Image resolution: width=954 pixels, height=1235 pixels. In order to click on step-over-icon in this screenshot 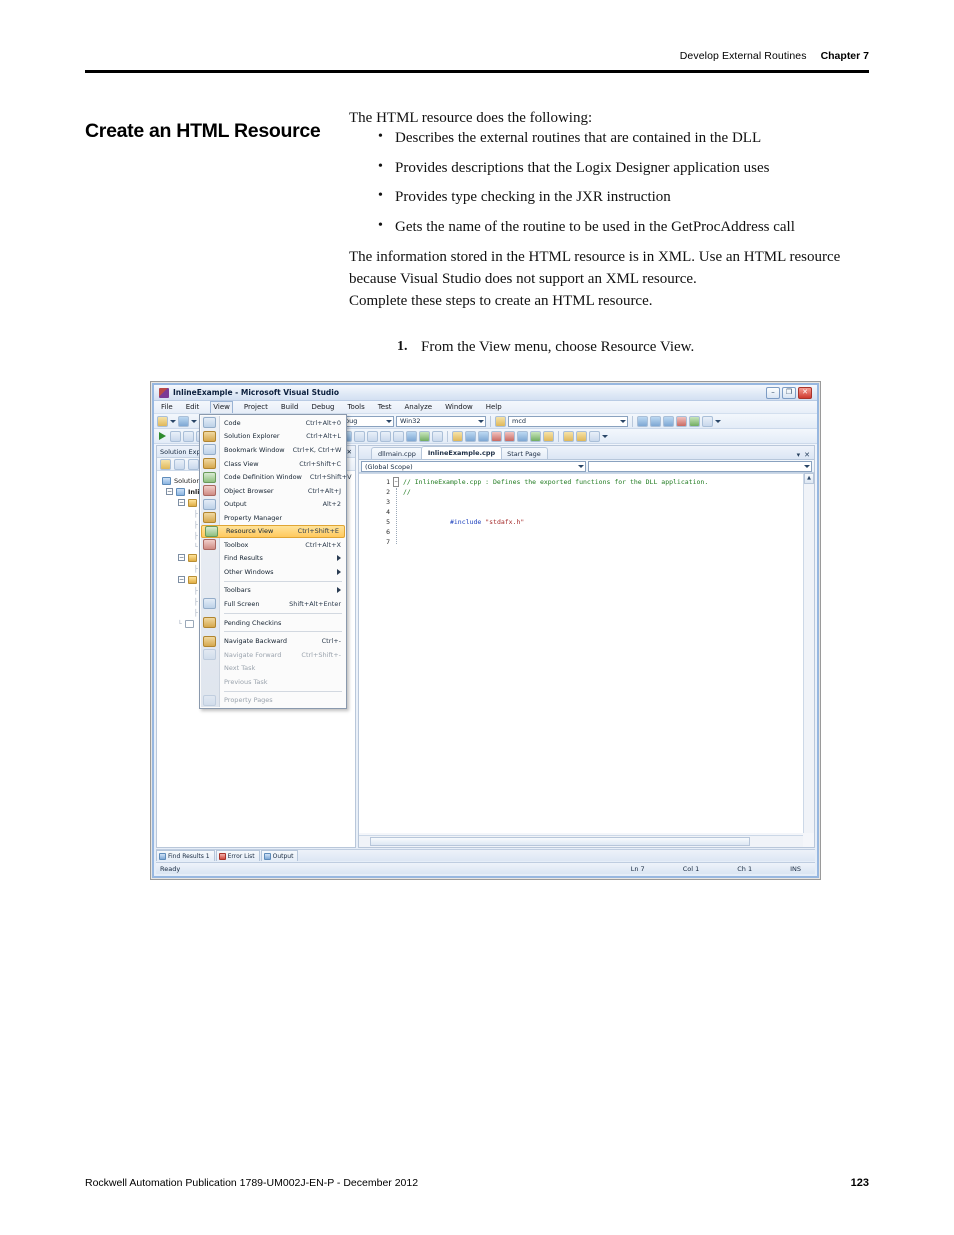, I will do `click(470, 436)`.